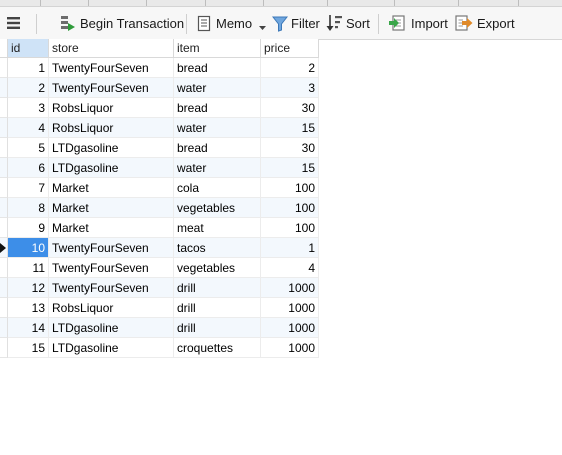 Image resolution: width=562 pixels, height=455 pixels. Describe the element at coordinates (28, 168) in the screenshot. I see `cell-id: 6` at that location.